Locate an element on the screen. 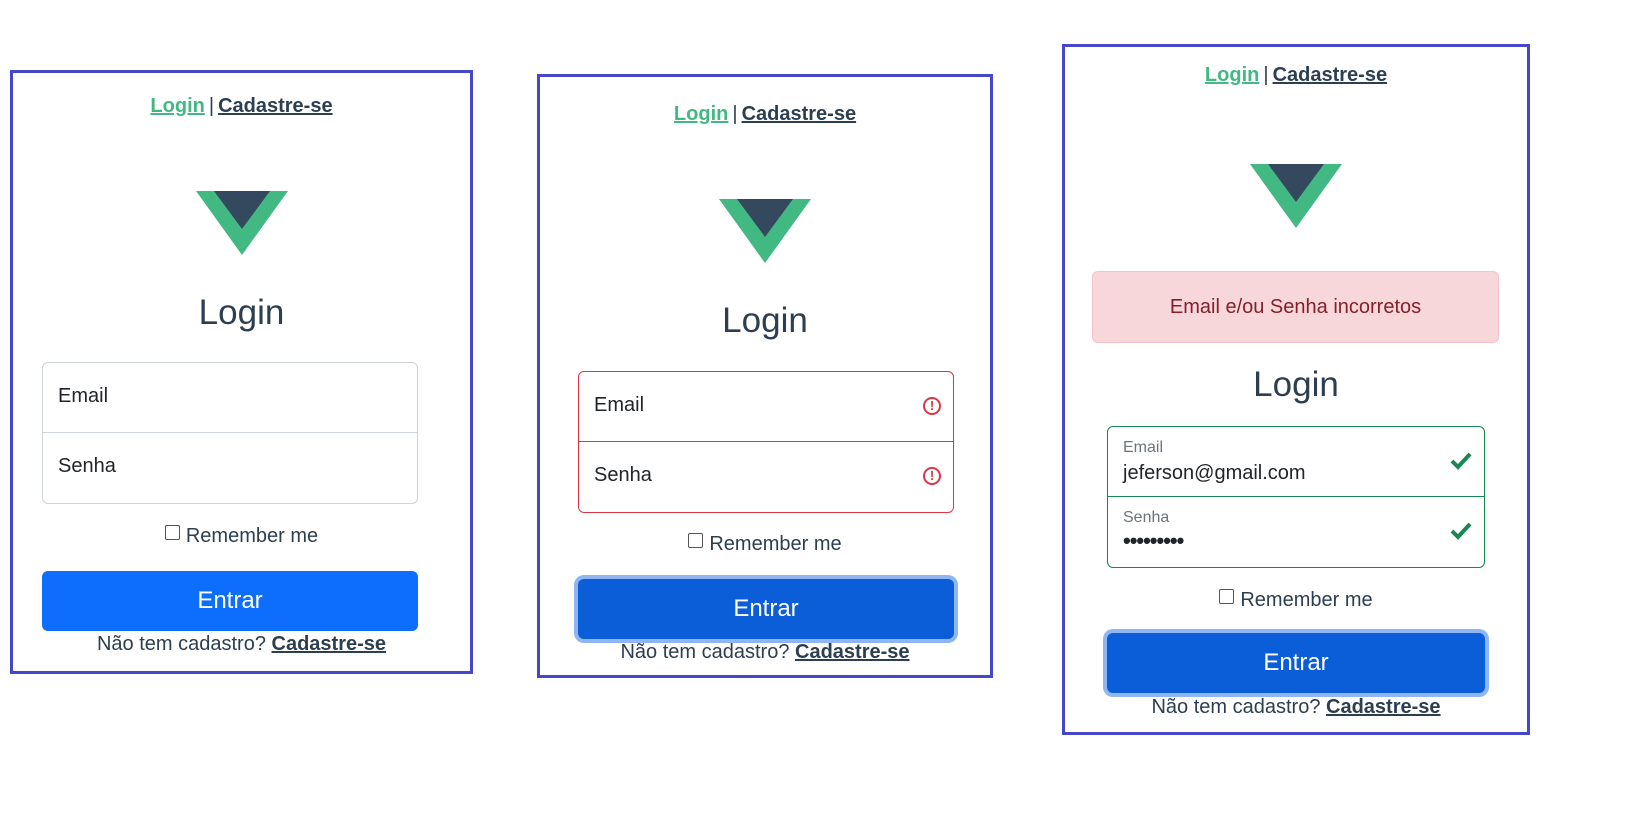  login-form-fields: Email jeferson@gmail.com Senha ••••••••• is located at coordinates (1296, 497).